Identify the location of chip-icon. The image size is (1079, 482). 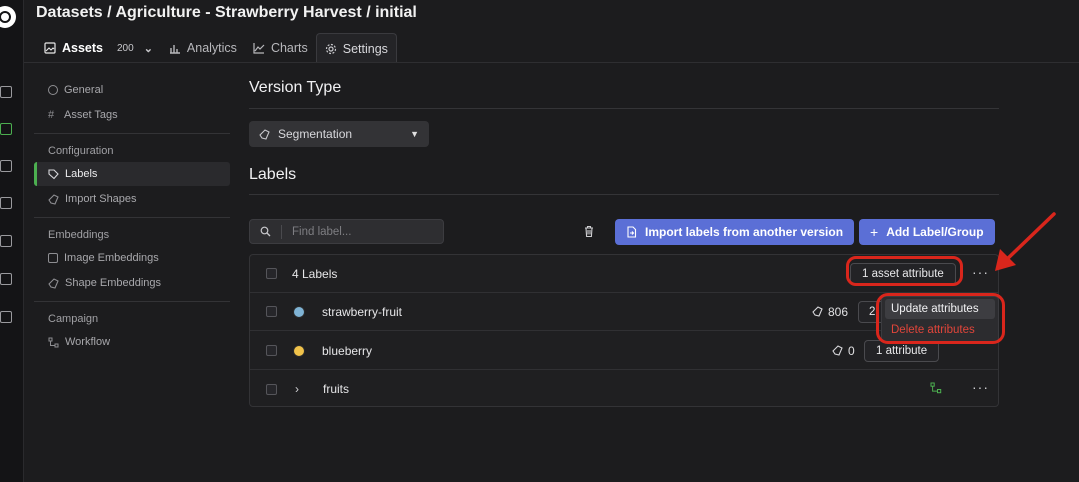
(6, 279).